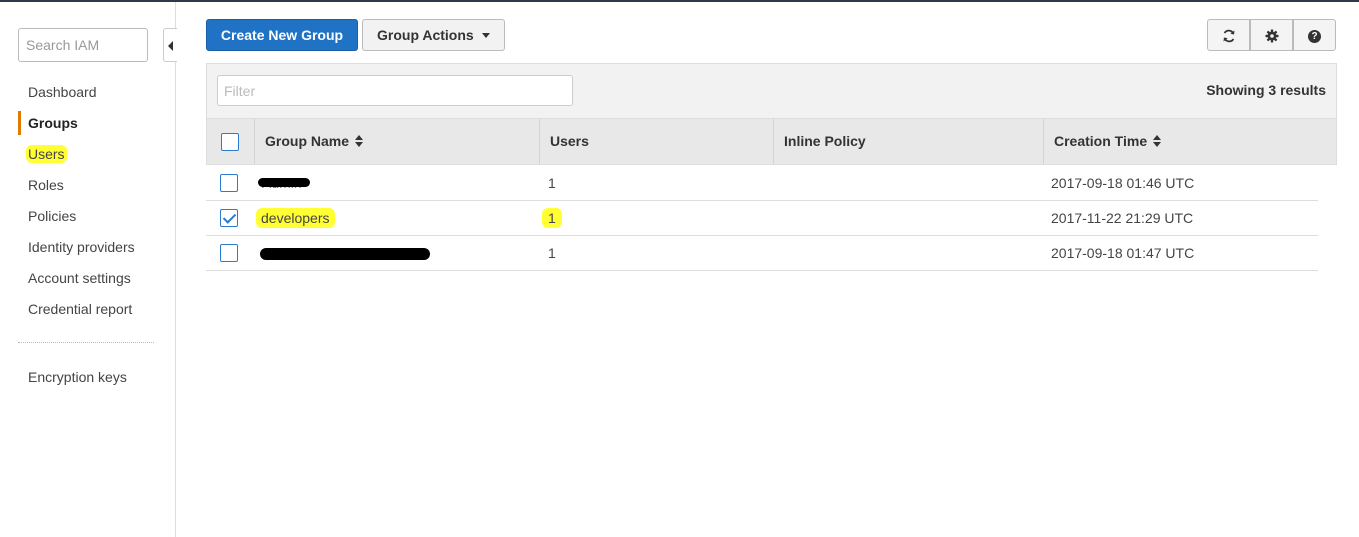 The width and height of the screenshot is (1359, 537). Describe the element at coordinates (486, 35) in the screenshot. I see `chevron-down-icon` at that location.